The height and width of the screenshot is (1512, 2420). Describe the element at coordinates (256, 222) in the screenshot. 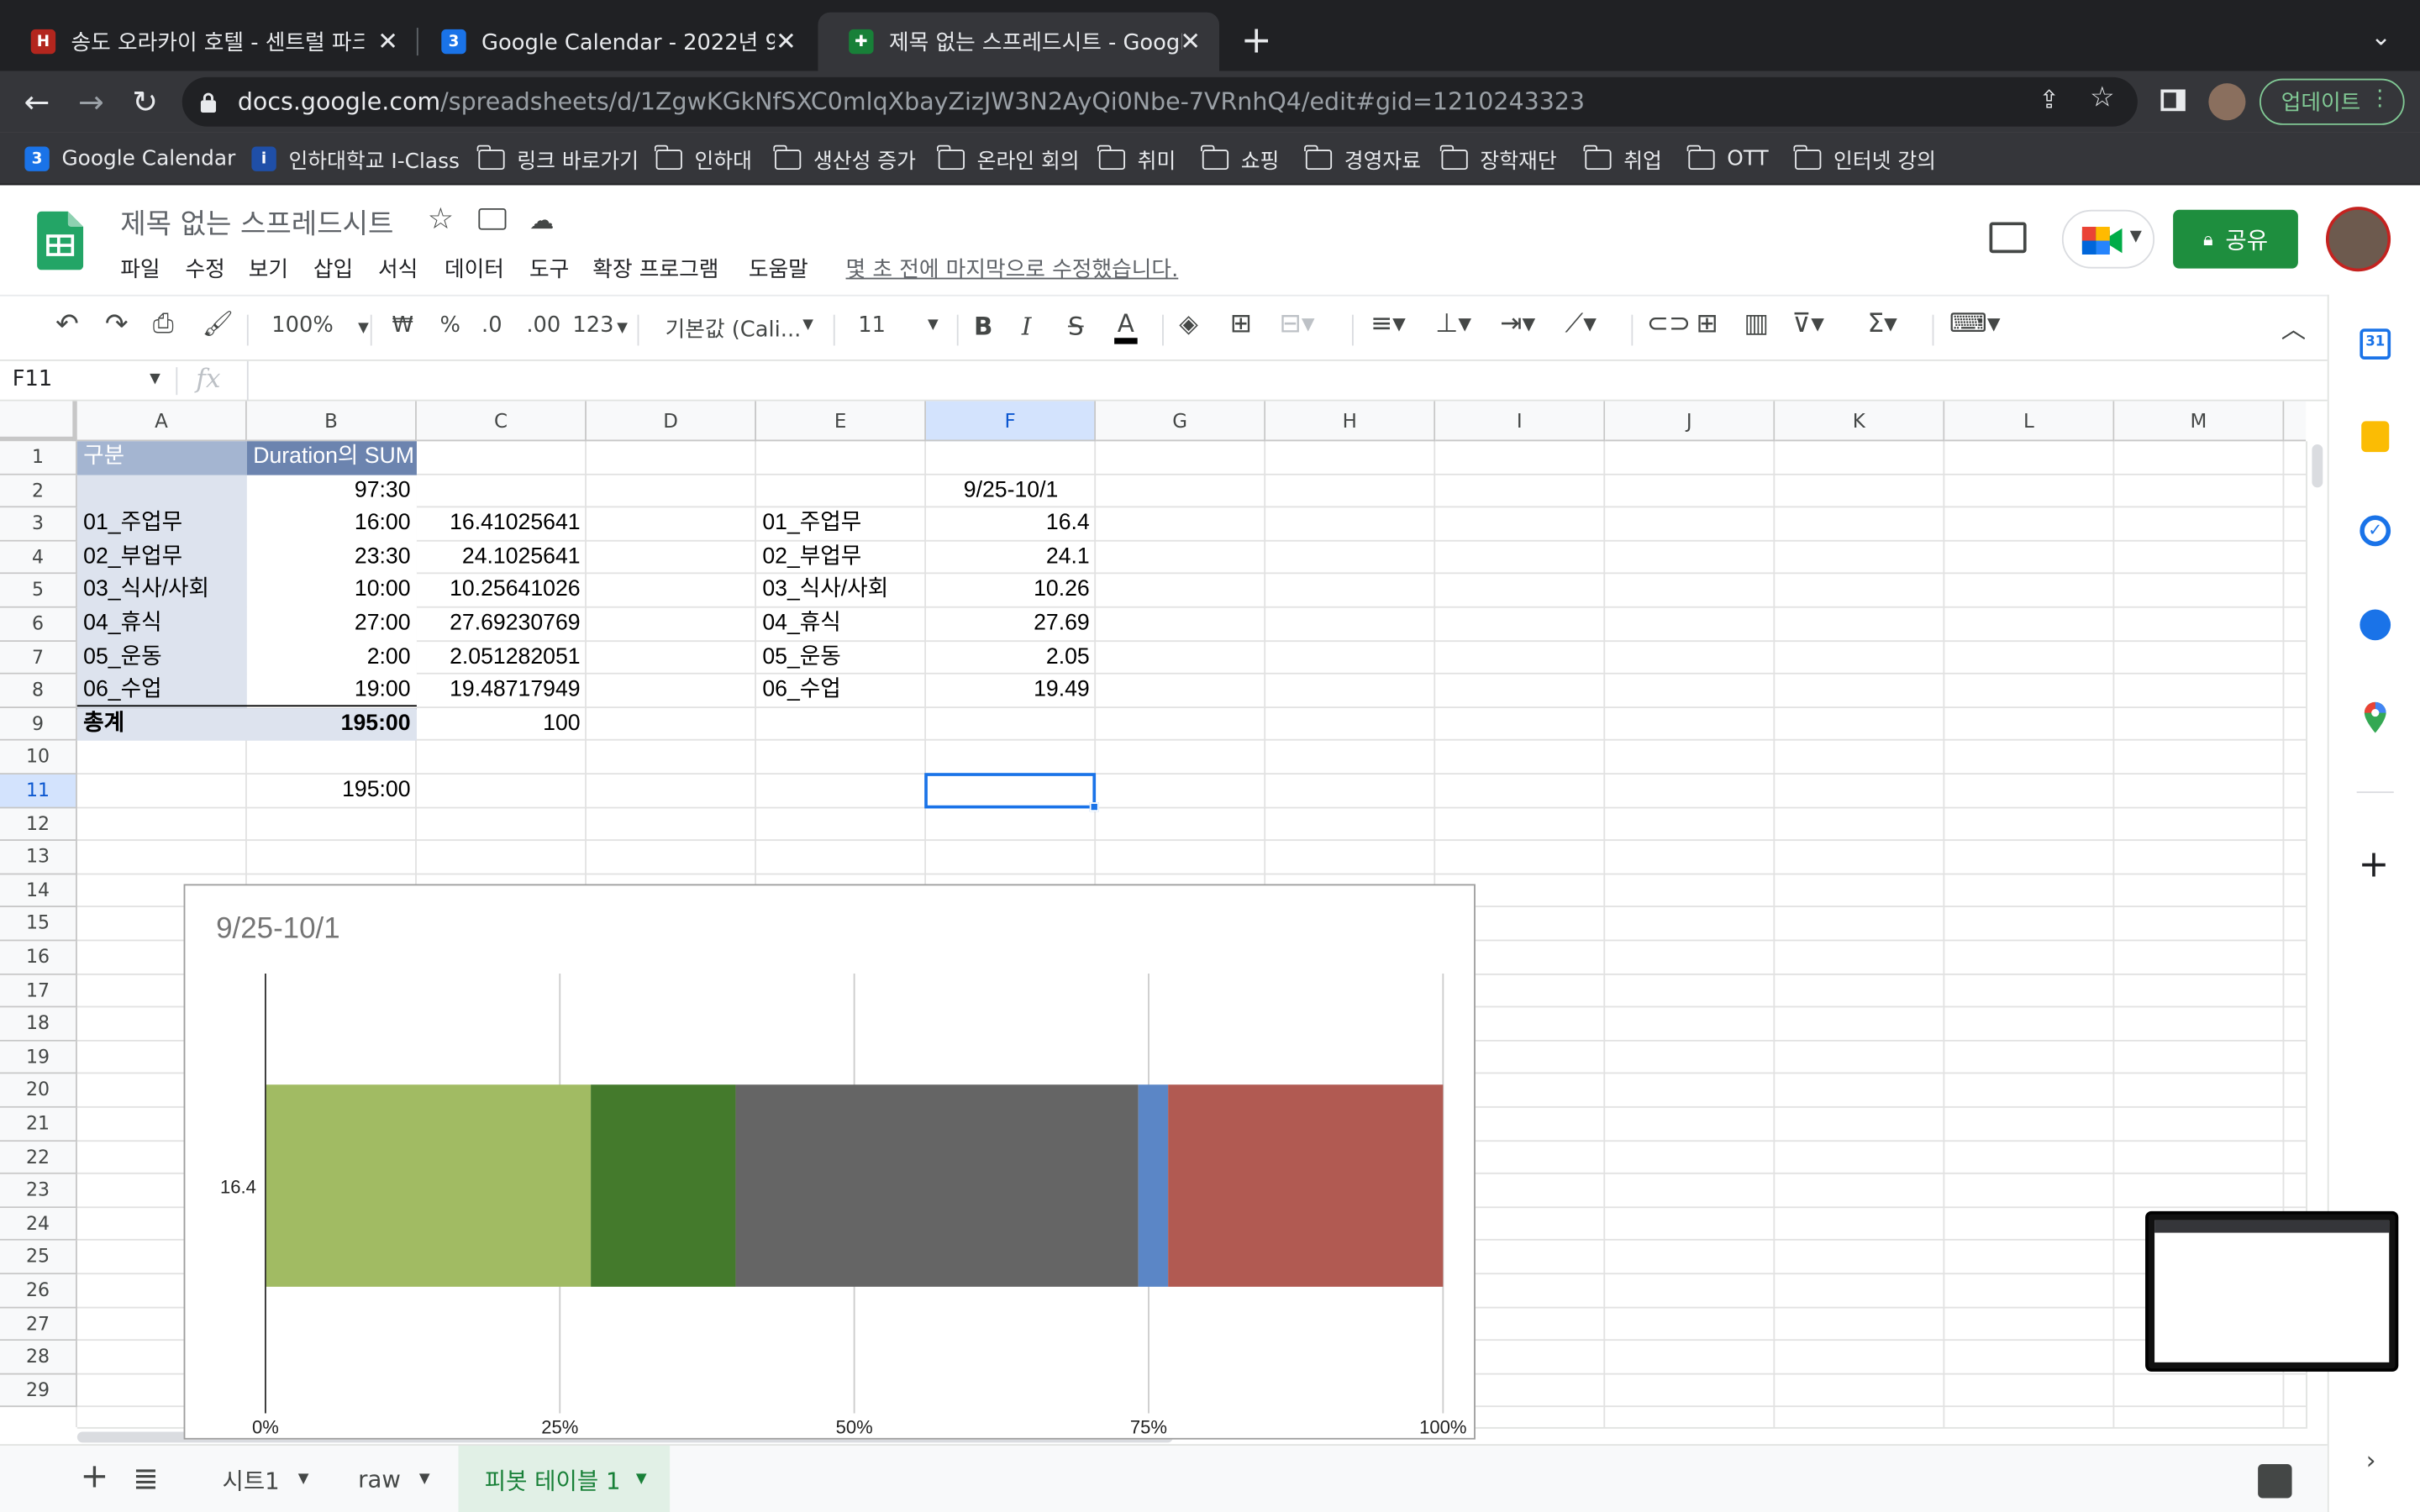

I see `document-title: 제목 없는 스프레드시트` at that location.